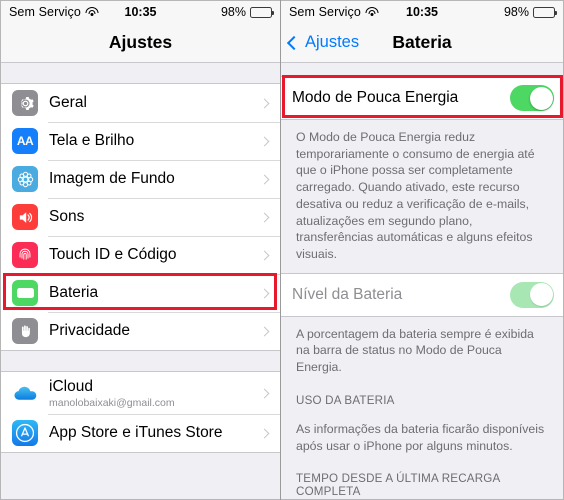 This screenshot has height=500, width=564. I want to click on battery-level-group: Nível da Bateria, so click(422, 294).